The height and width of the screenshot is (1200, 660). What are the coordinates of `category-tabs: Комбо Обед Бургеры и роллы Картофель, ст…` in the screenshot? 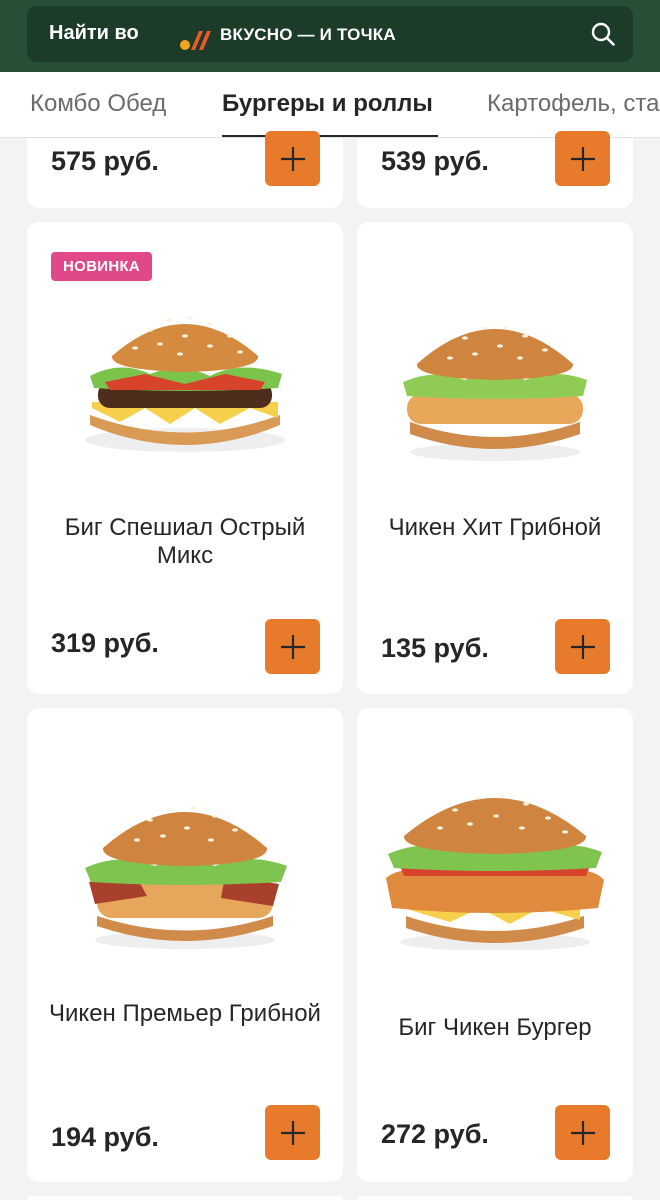 It's located at (330, 105).